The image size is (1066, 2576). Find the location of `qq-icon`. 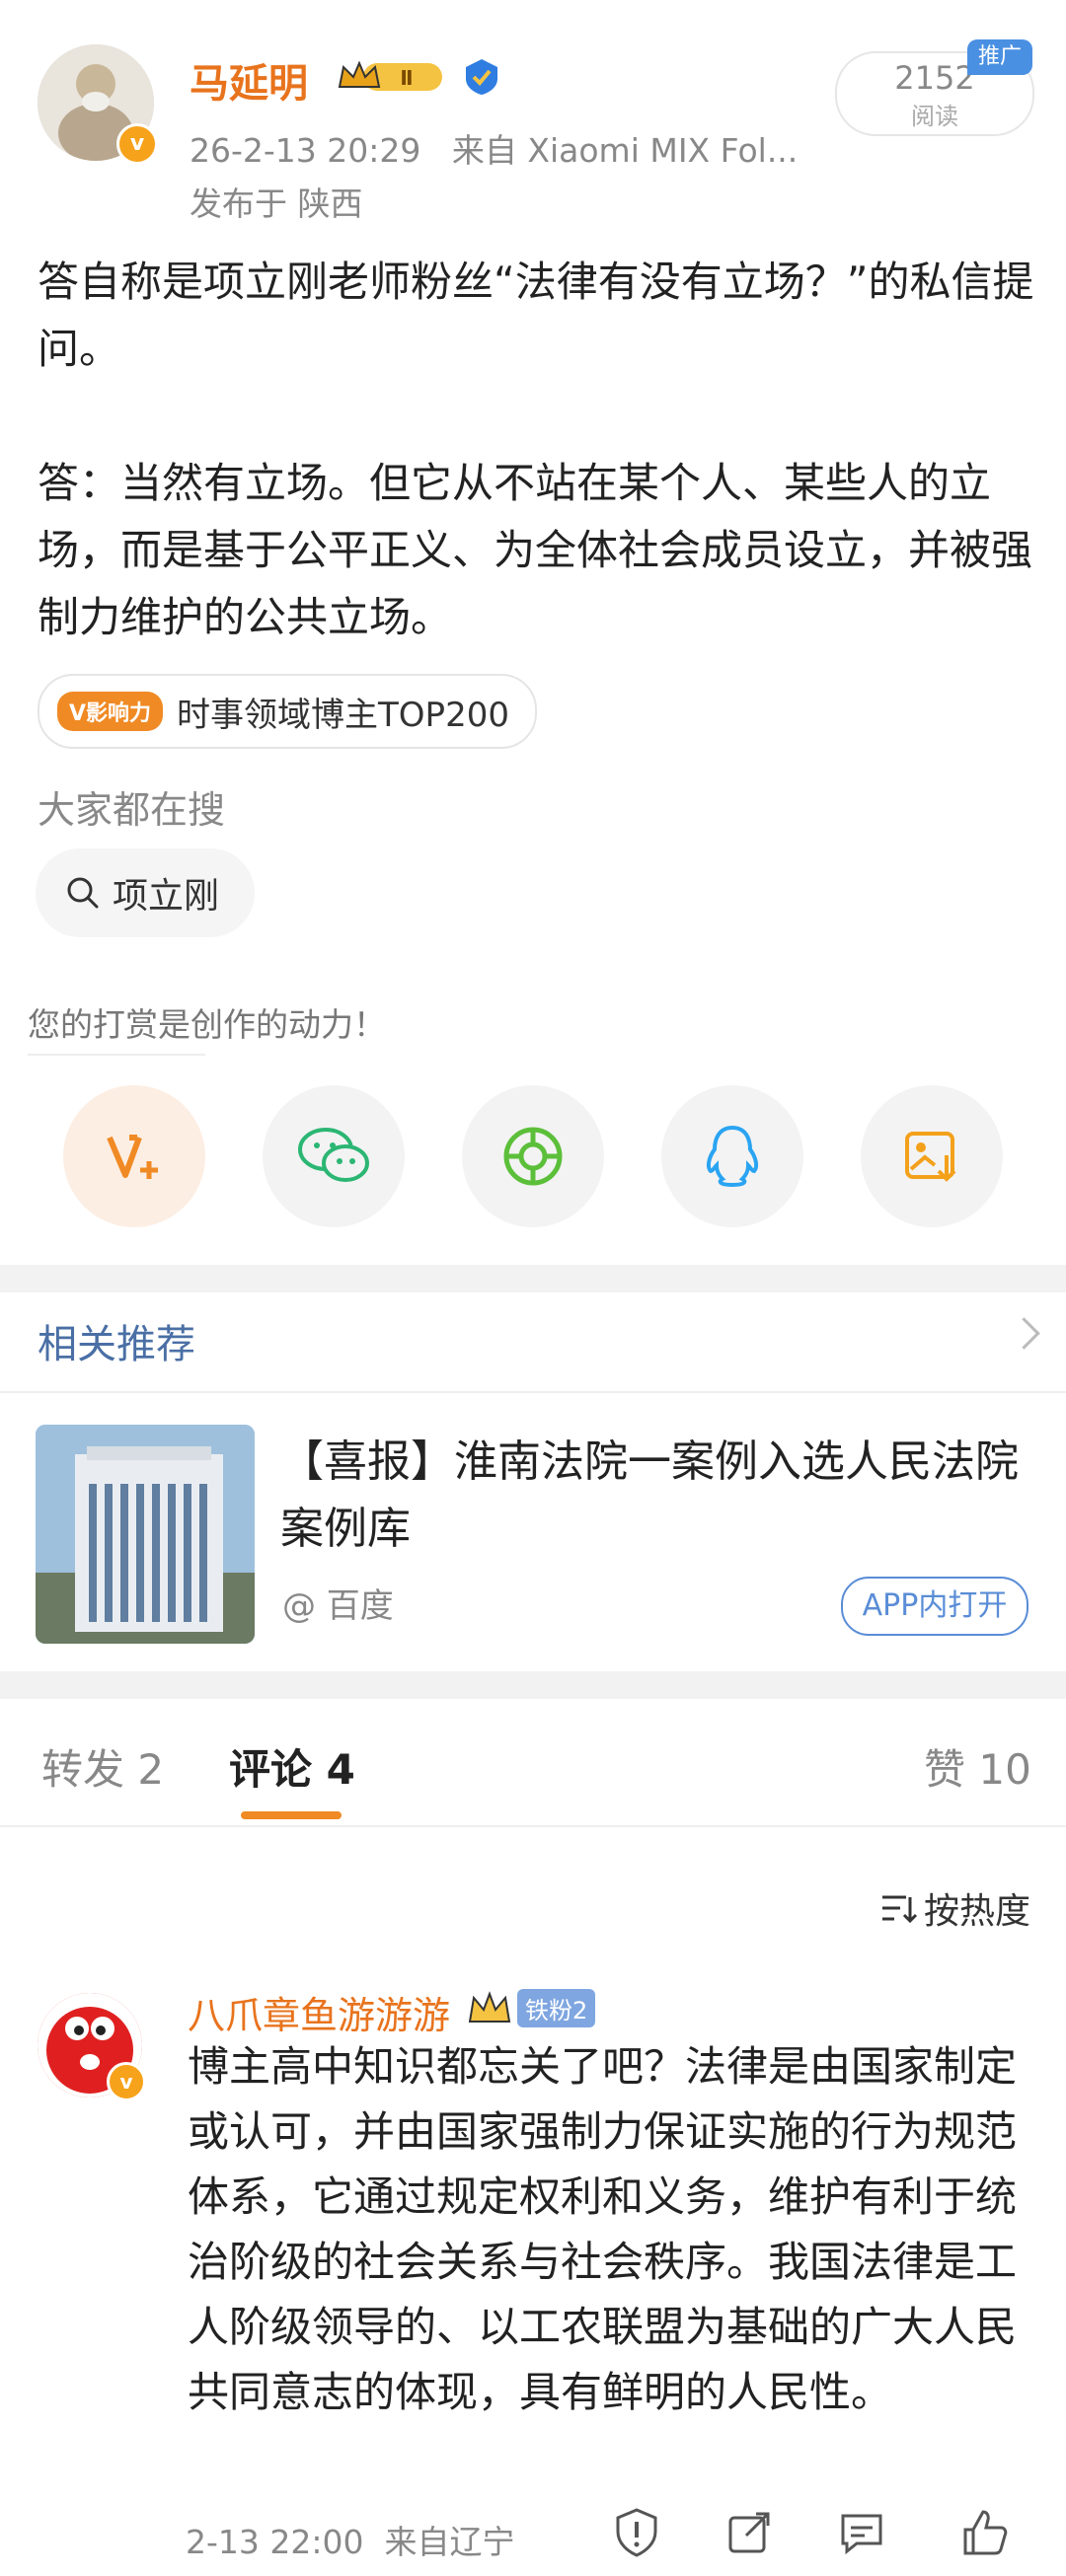

qq-icon is located at coordinates (732, 1156).